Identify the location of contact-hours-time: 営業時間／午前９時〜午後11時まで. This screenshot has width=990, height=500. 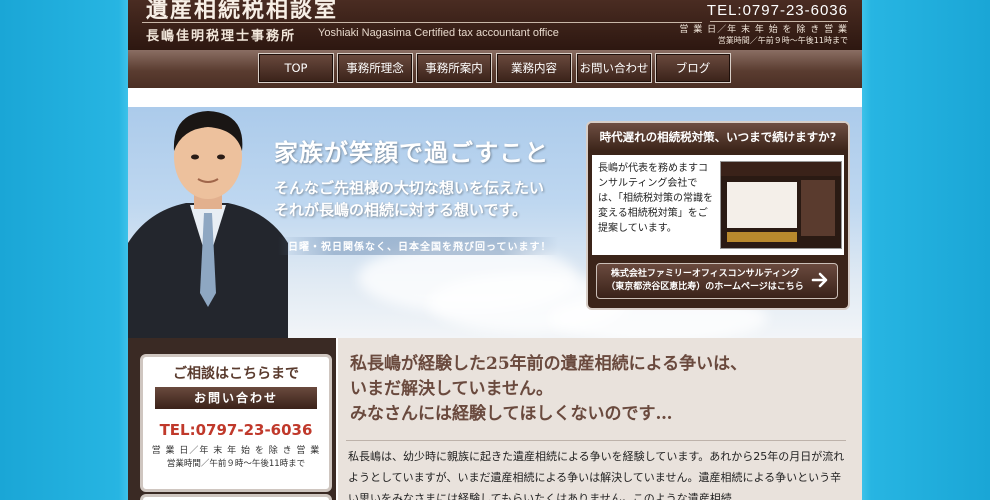
(236, 464).